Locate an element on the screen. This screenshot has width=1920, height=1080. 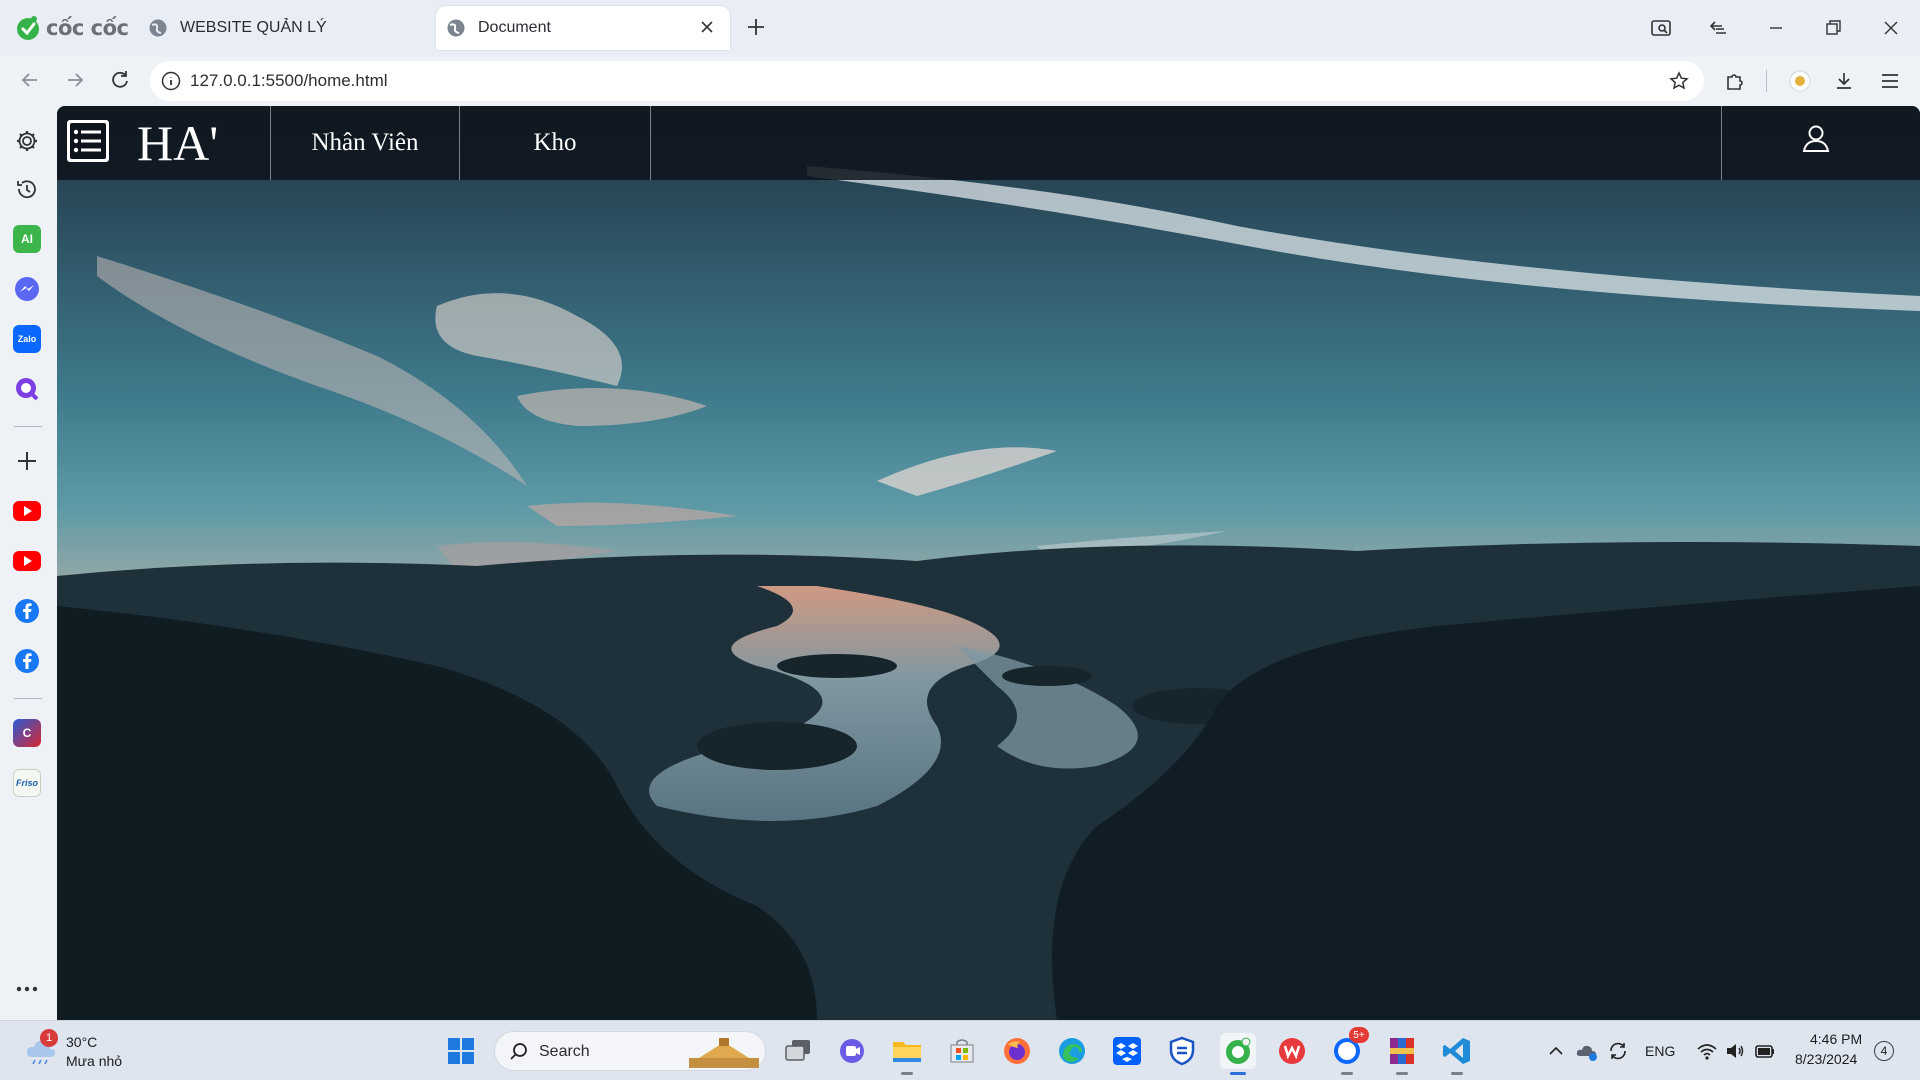
history-icon is located at coordinates (26, 189).